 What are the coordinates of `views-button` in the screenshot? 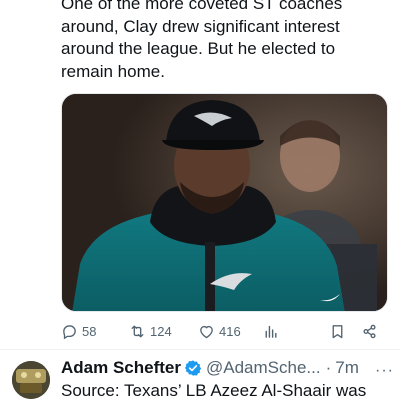 It's located at (270, 331).